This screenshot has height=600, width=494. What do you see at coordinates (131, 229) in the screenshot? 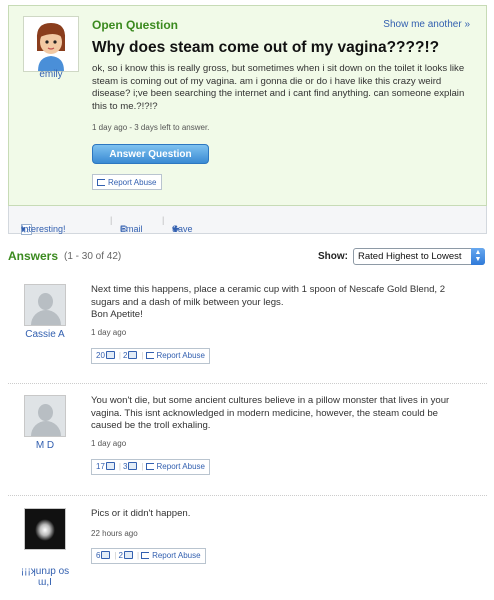
I see `email-label: Email` at bounding box center [131, 229].